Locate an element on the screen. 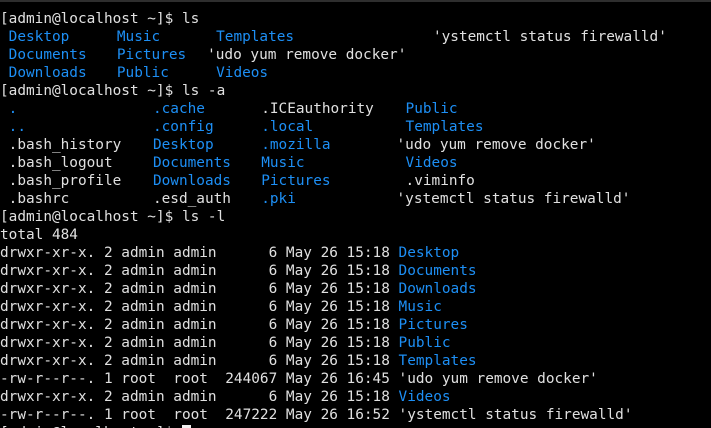 The width and height of the screenshot is (711, 428). directory-entry: .. is located at coordinates (13, 127).